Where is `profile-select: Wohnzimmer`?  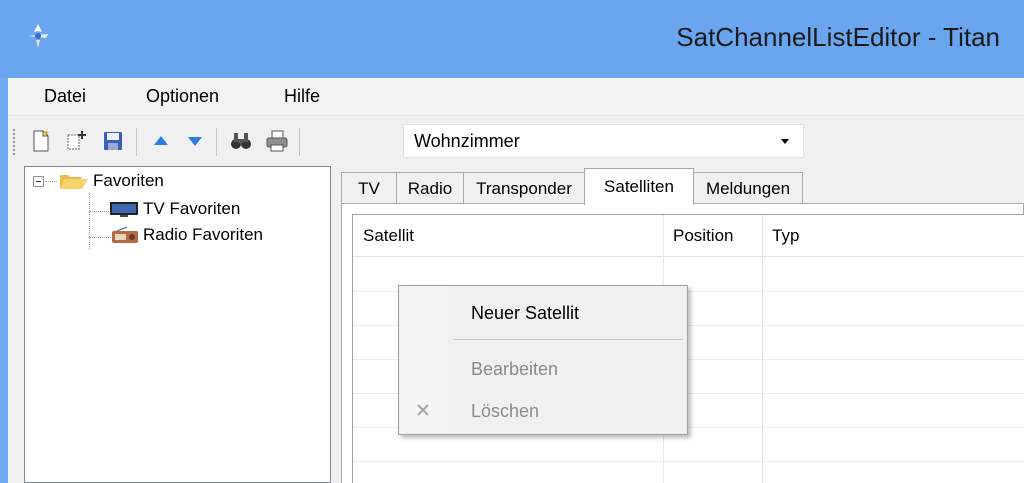
profile-select: Wohnzimmer is located at coordinates (603, 141).